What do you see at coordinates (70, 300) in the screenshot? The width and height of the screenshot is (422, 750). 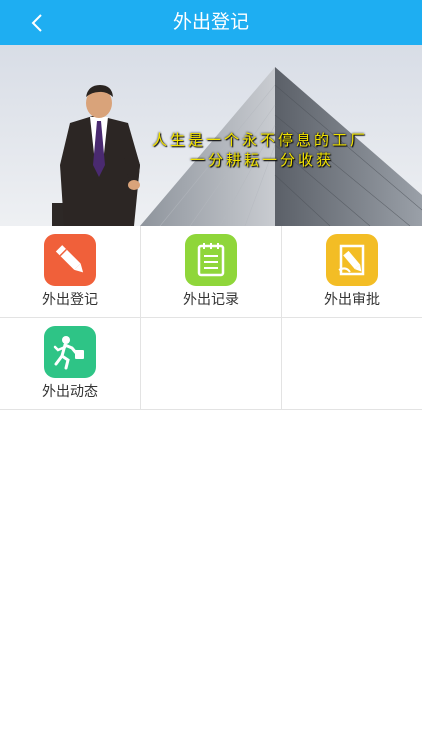 I see `menu-item-label: 外出登记` at bounding box center [70, 300].